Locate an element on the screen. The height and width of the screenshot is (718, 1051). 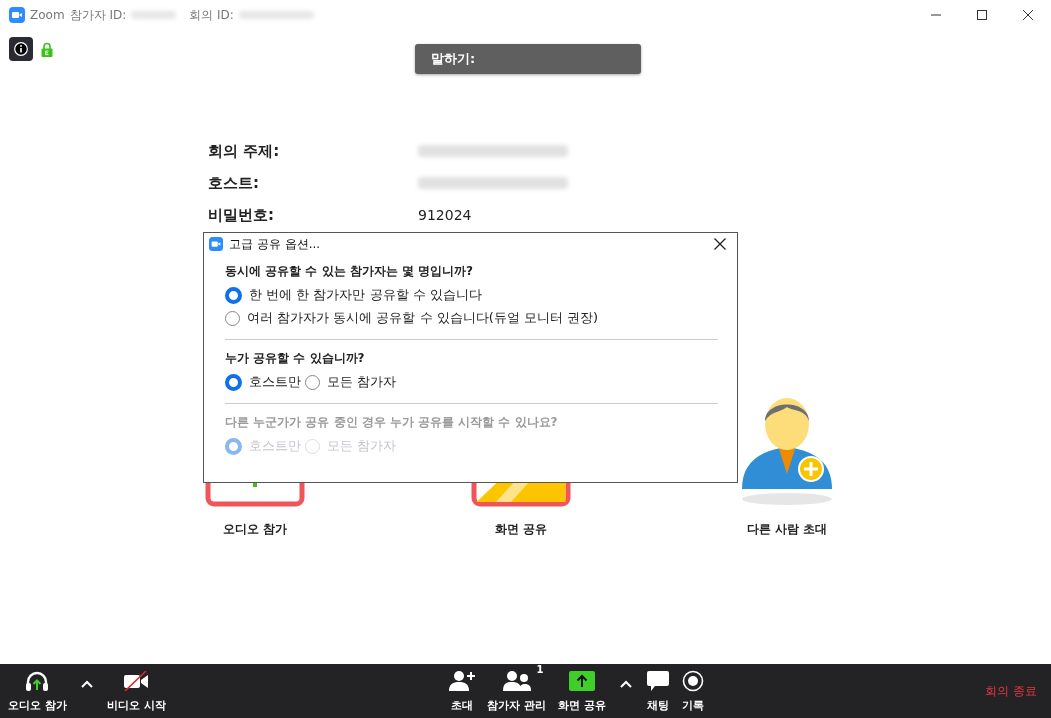
count-label: 1 is located at coordinates (540, 669).